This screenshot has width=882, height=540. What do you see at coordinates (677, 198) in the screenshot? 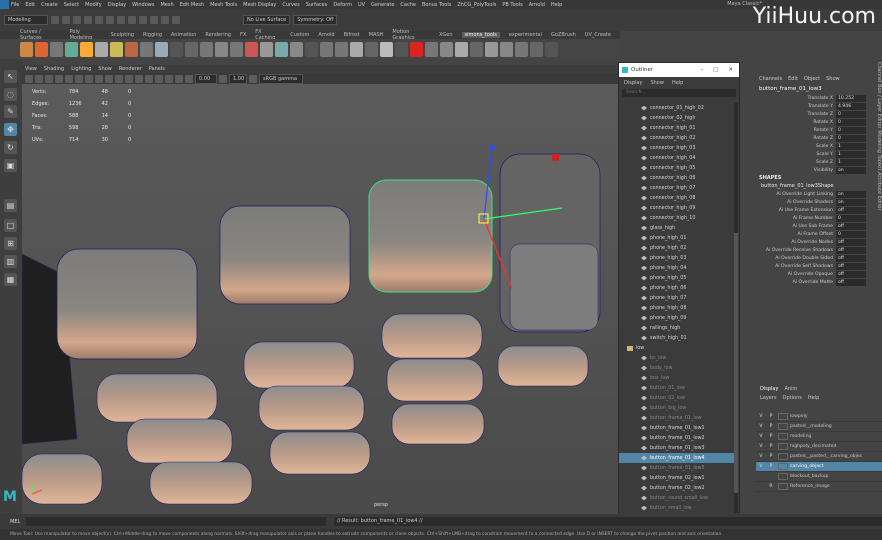
I see `outliner-item: connector_high_08` at bounding box center [677, 198].